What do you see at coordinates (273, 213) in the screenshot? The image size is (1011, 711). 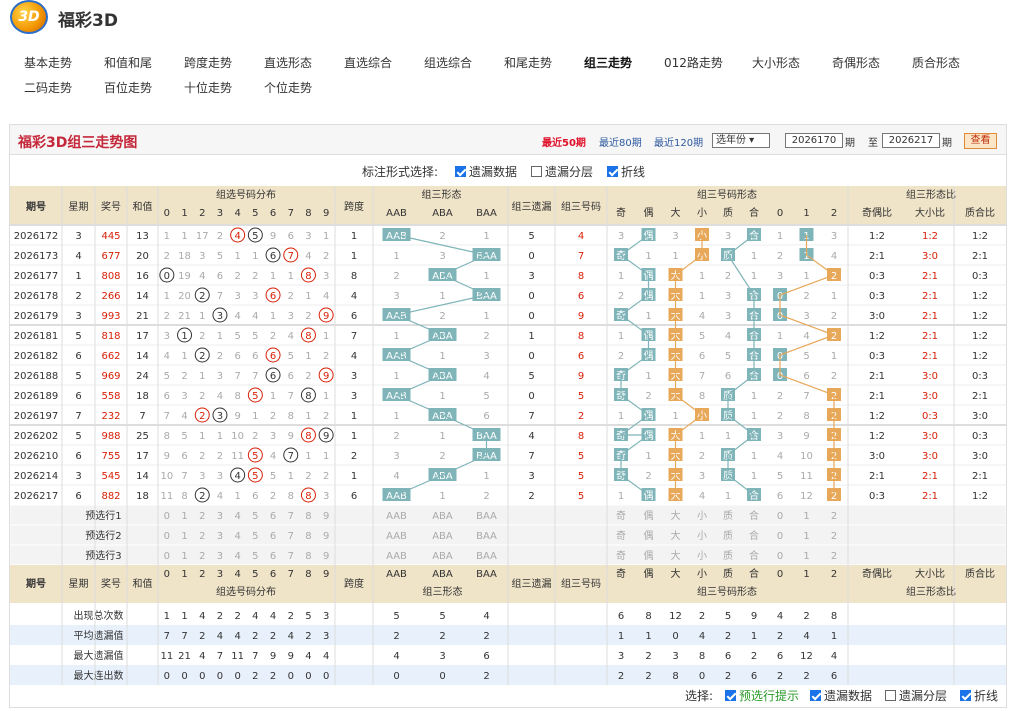 I see `header-digit: 6` at bounding box center [273, 213].